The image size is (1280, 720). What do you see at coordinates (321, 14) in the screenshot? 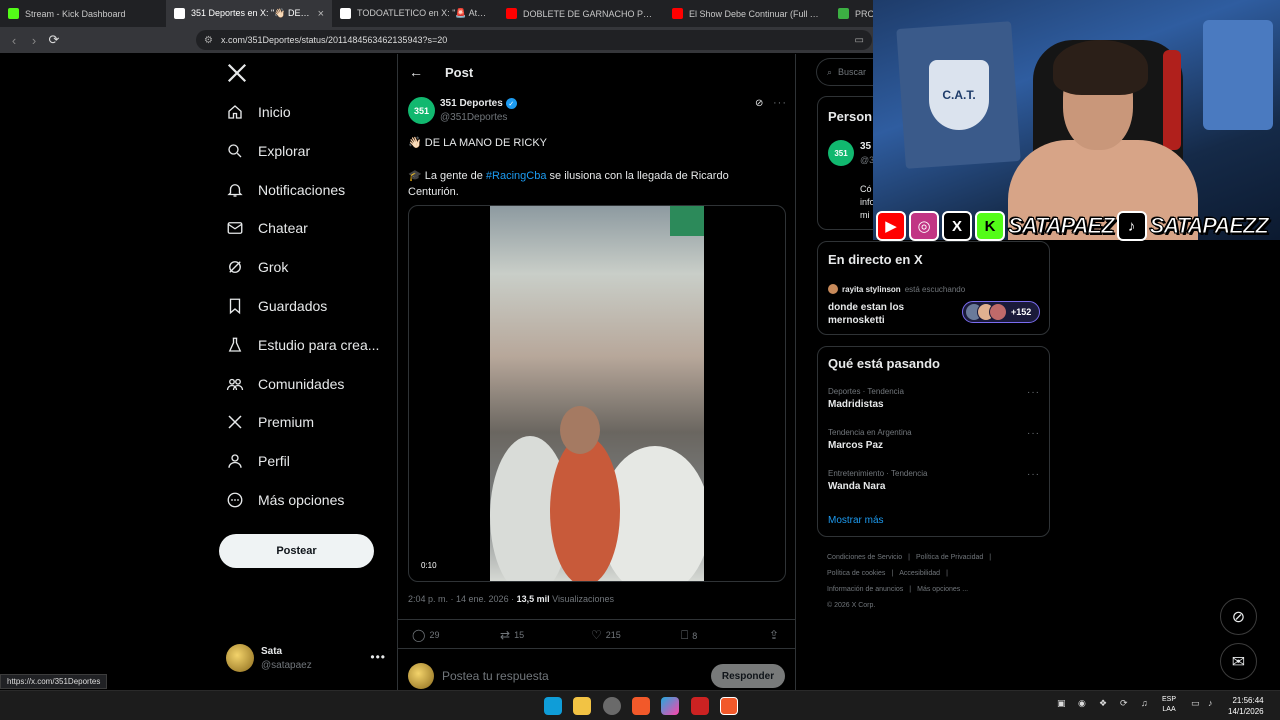
I see `close-tab-icon: ×` at bounding box center [321, 14].